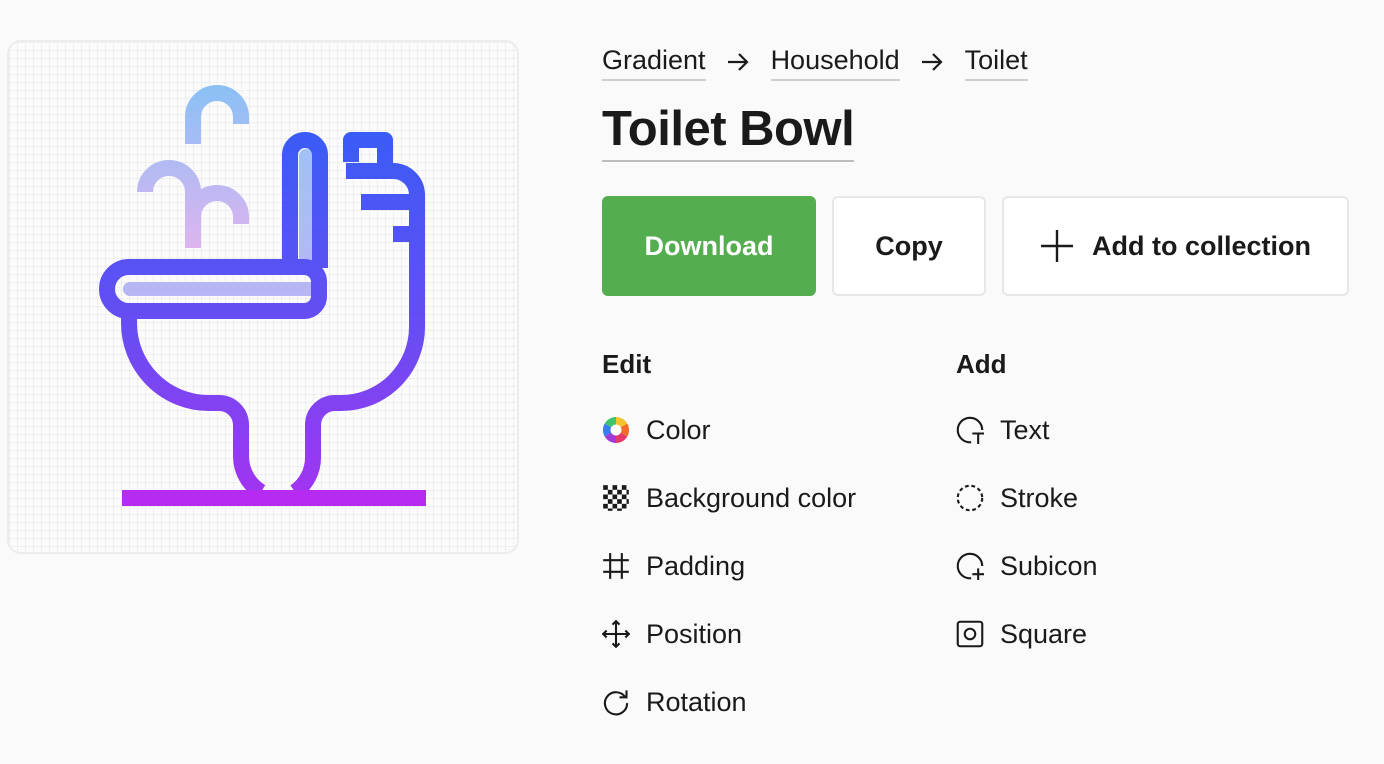 This screenshot has height=764, width=1384. I want to click on toilet-bowl-icon, so click(262, 295).